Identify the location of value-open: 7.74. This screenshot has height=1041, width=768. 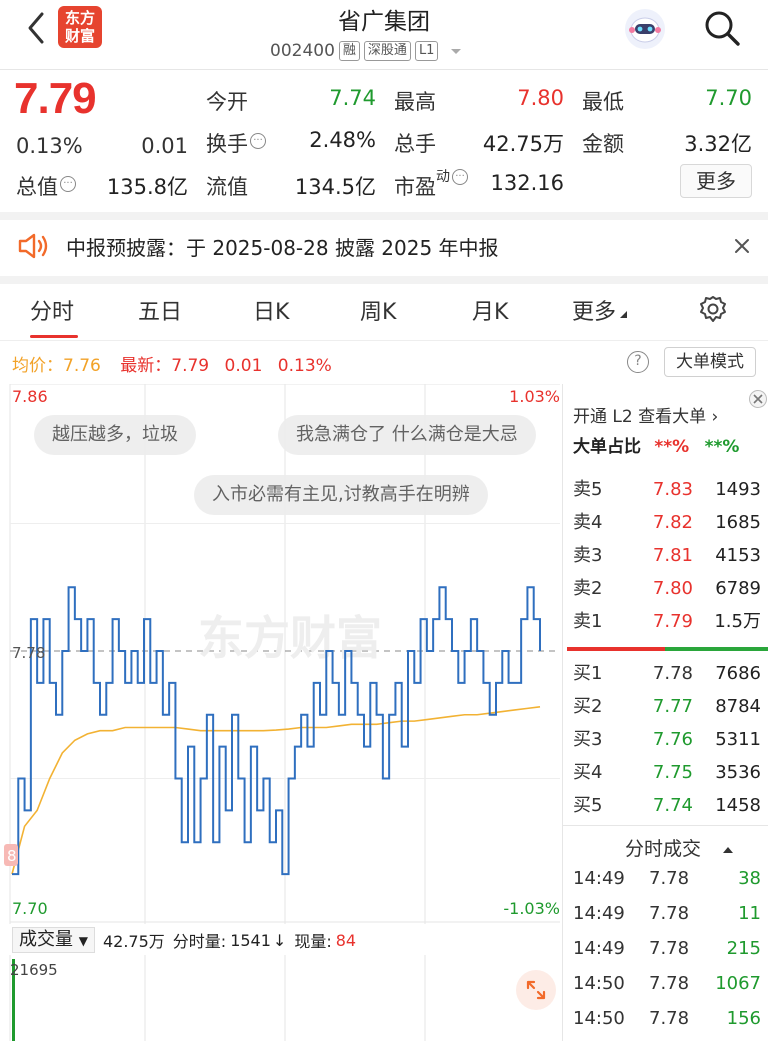
(352, 98).